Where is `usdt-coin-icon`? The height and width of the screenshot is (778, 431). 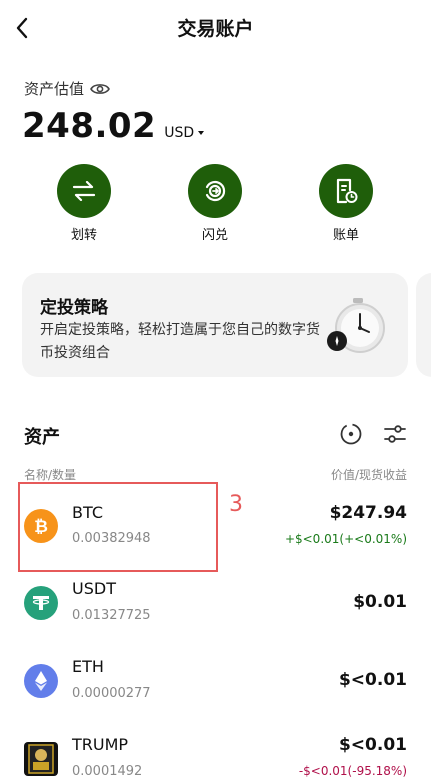 usdt-coin-icon is located at coordinates (41, 603).